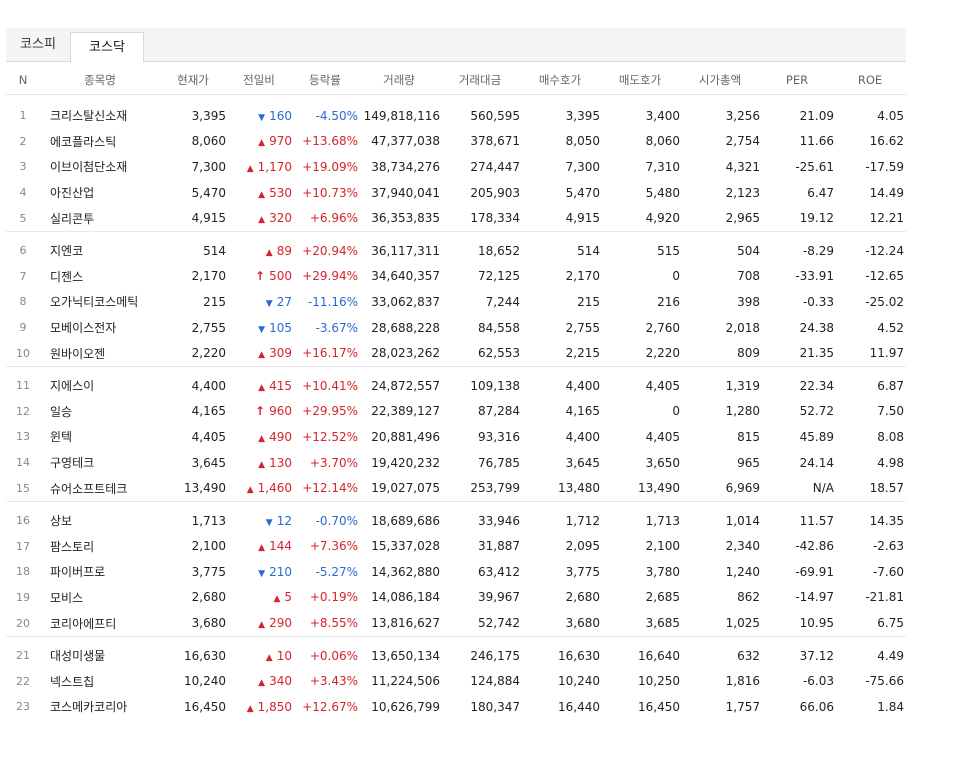 The width and height of the screenshot is (966, 759). I want to click on volume: 20,881,496, so click(405, 436).